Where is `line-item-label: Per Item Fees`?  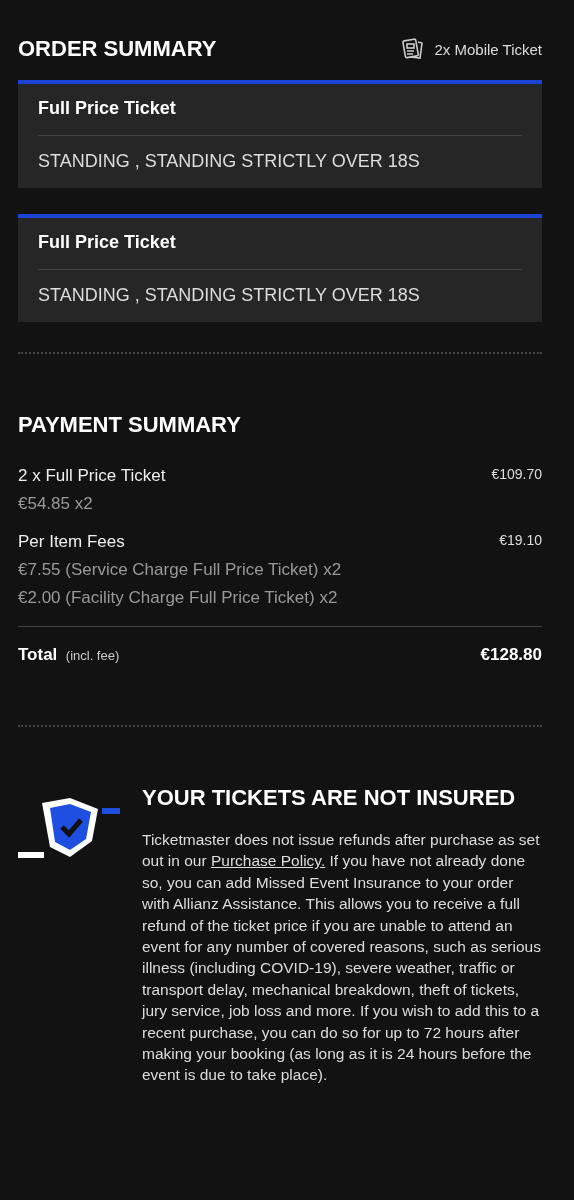
line-item-label: Per Item Fees is located at coordinates (71, 542).